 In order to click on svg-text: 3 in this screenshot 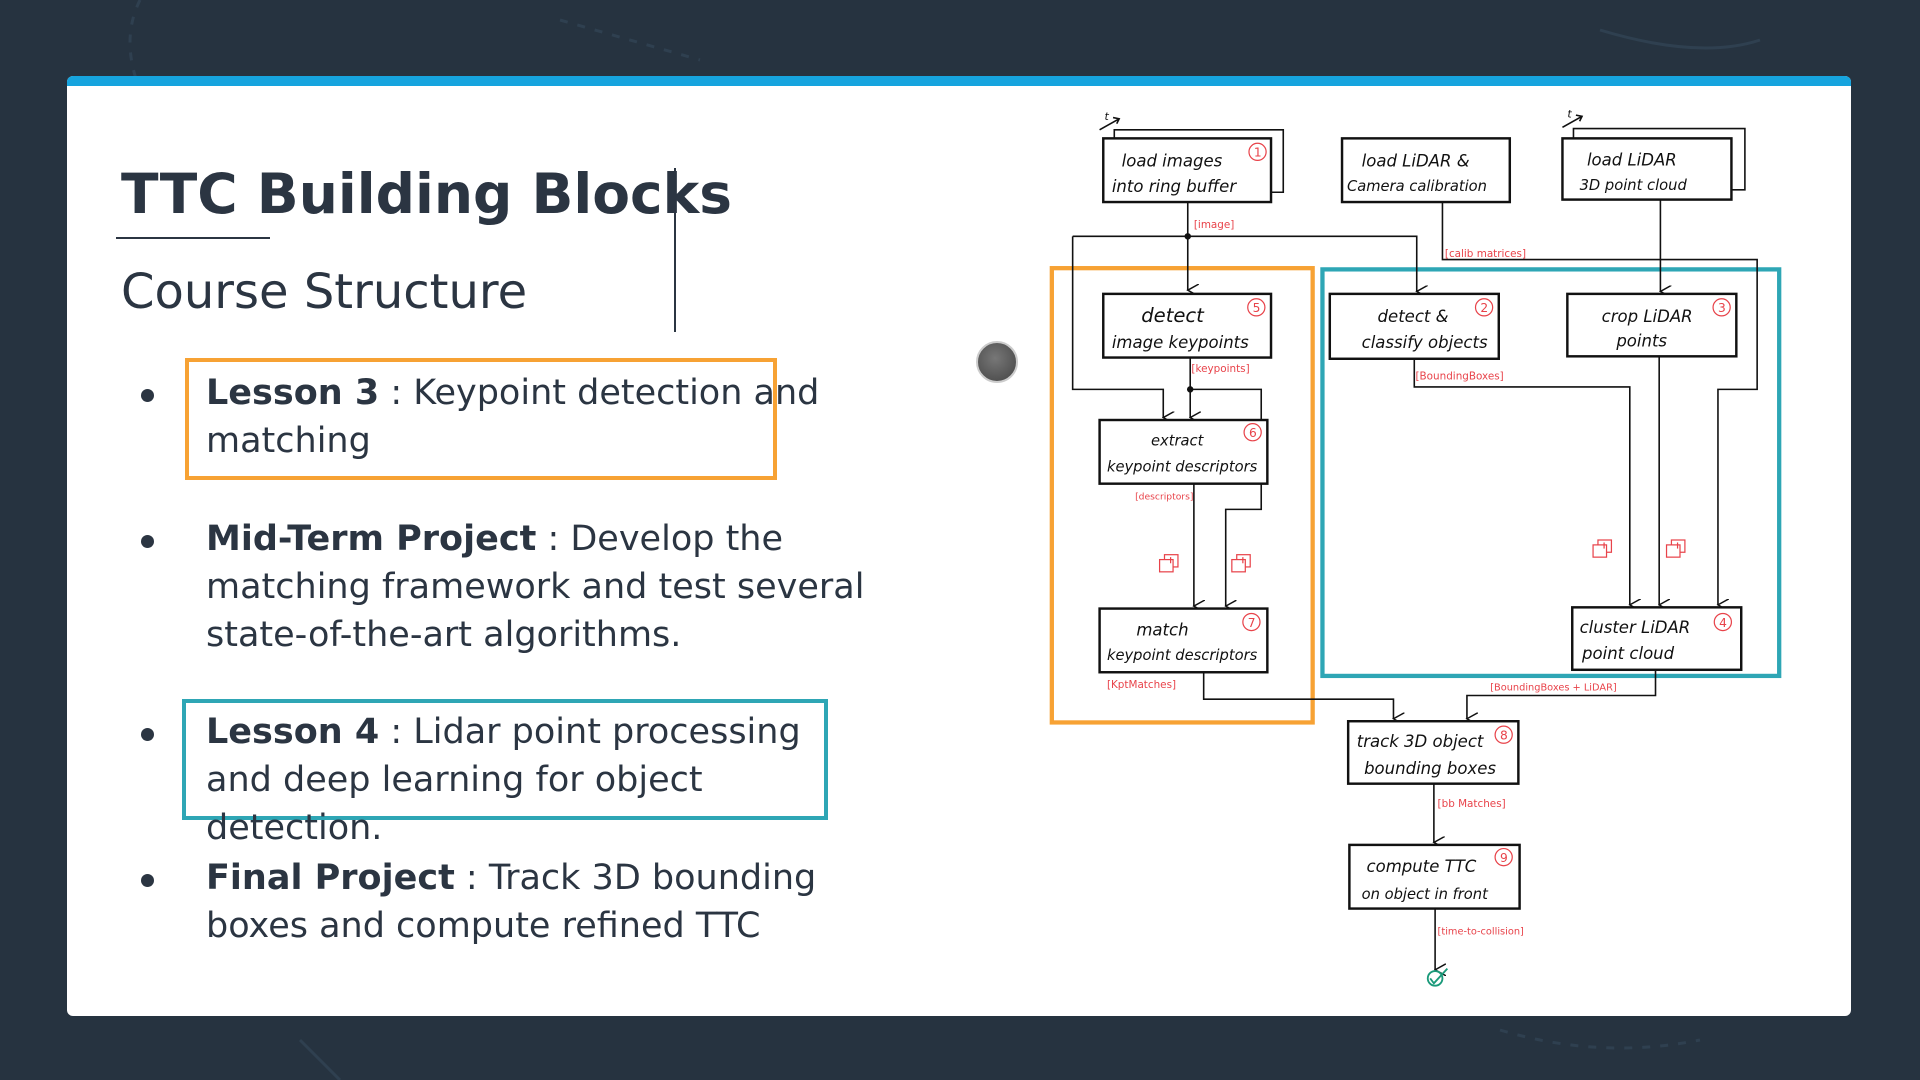, I will do `click(1722, 308)`.